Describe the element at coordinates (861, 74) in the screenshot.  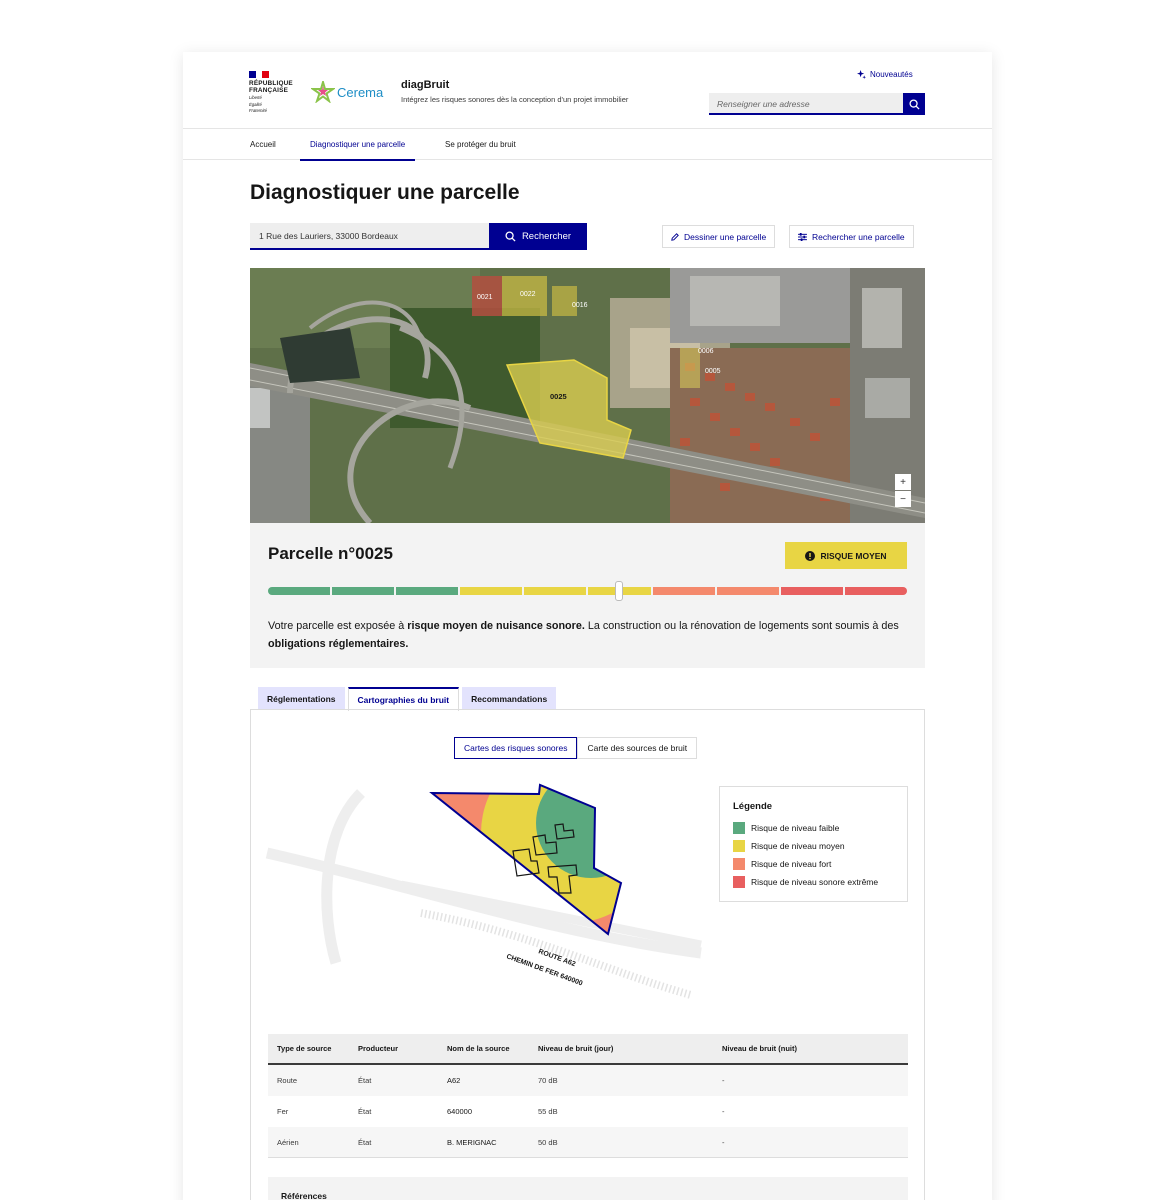
I see `sparkle-icon` at that location.